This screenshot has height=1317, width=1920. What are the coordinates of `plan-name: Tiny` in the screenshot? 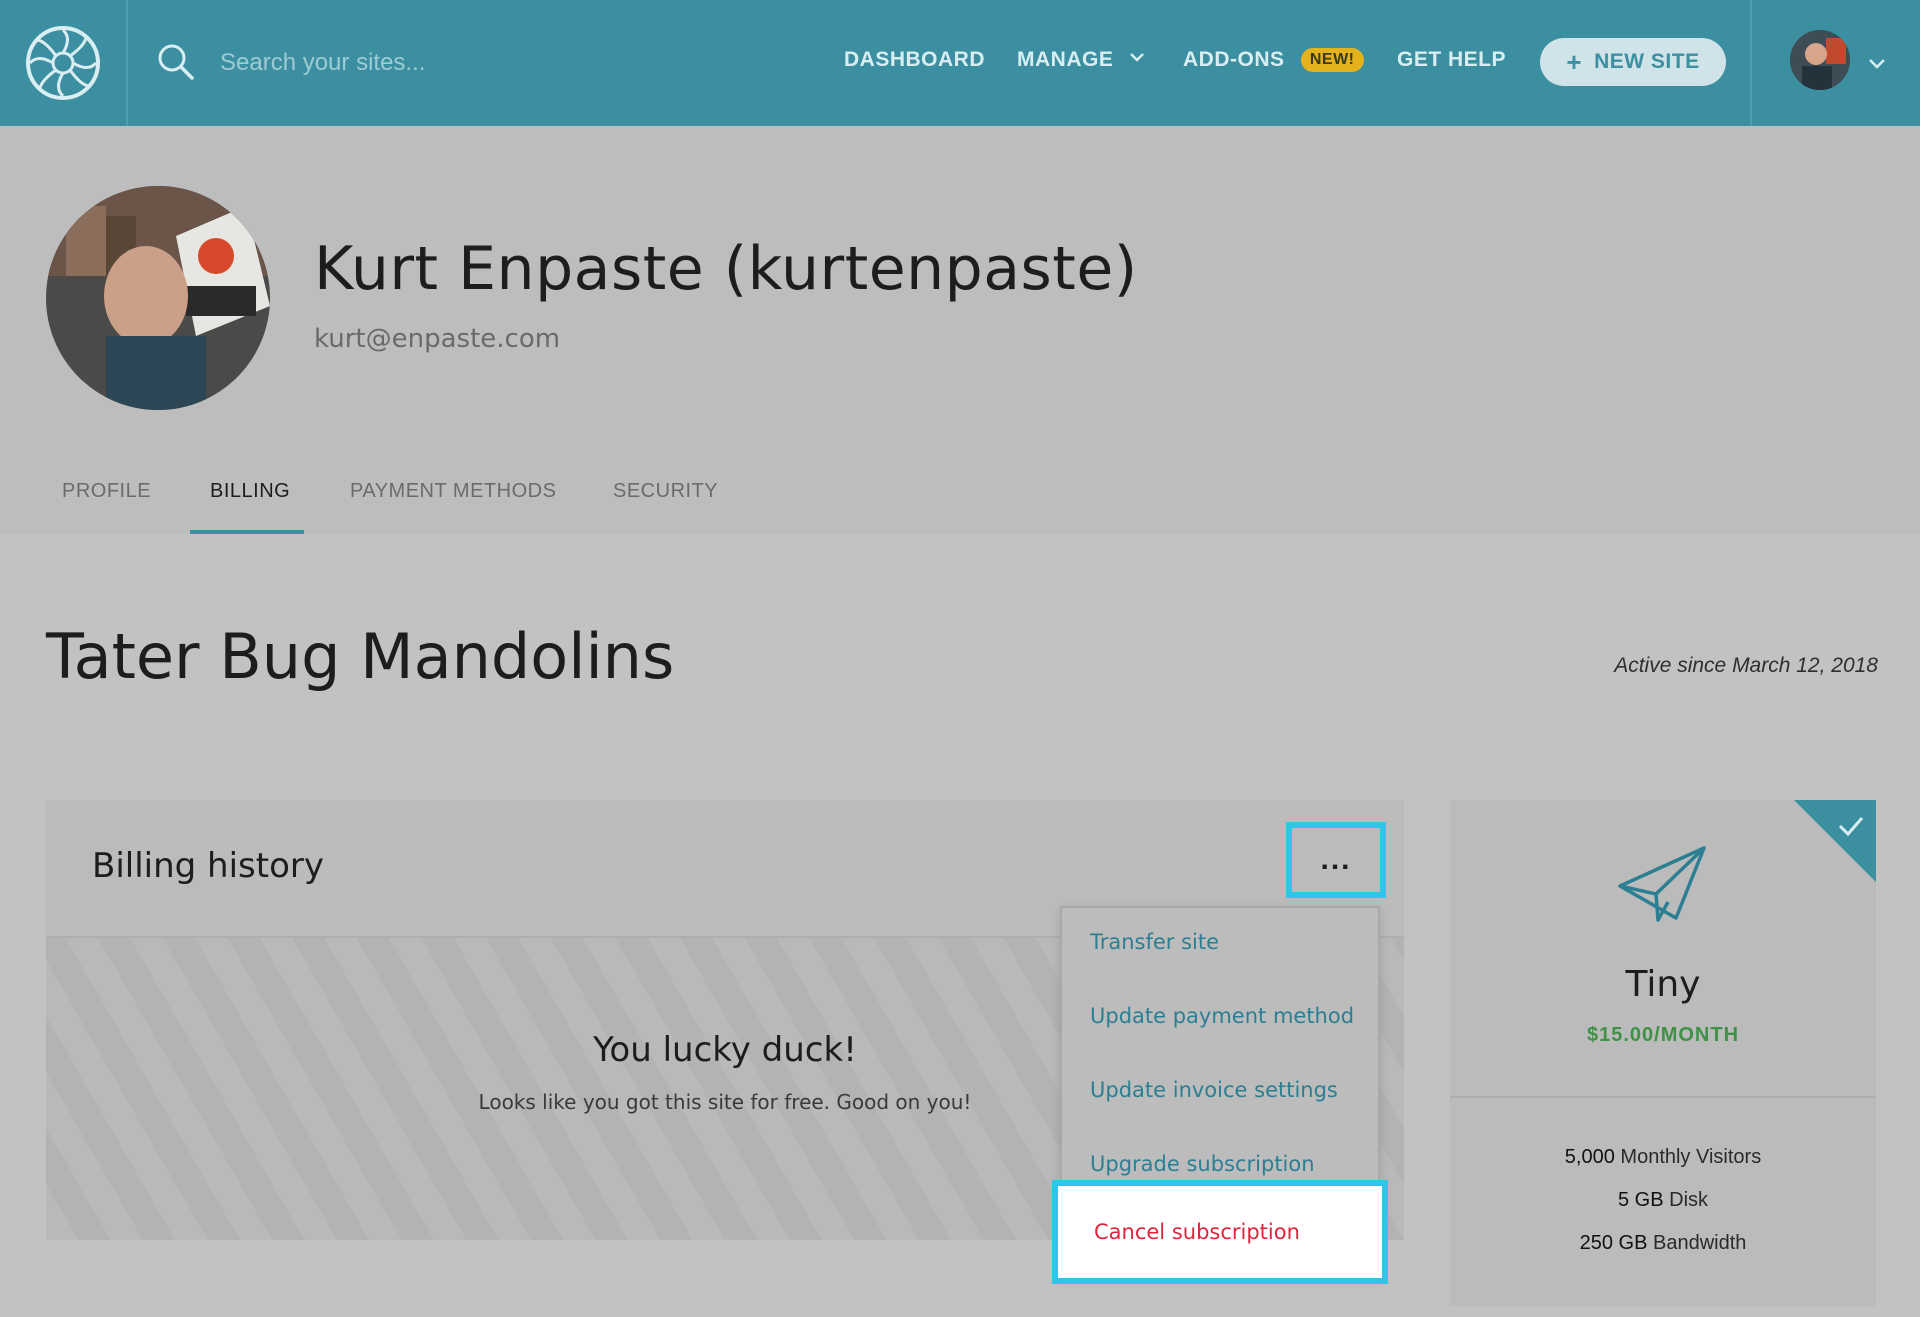 It's located at (1663, 984).